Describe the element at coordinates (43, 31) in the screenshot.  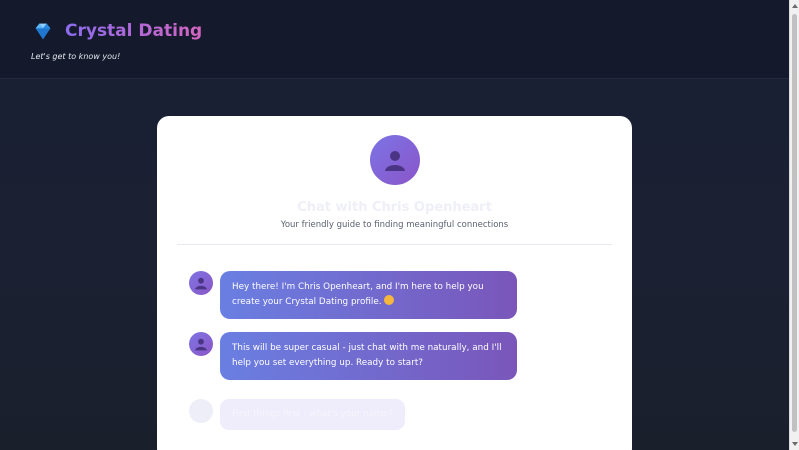
I see `gem-icon` at that location.